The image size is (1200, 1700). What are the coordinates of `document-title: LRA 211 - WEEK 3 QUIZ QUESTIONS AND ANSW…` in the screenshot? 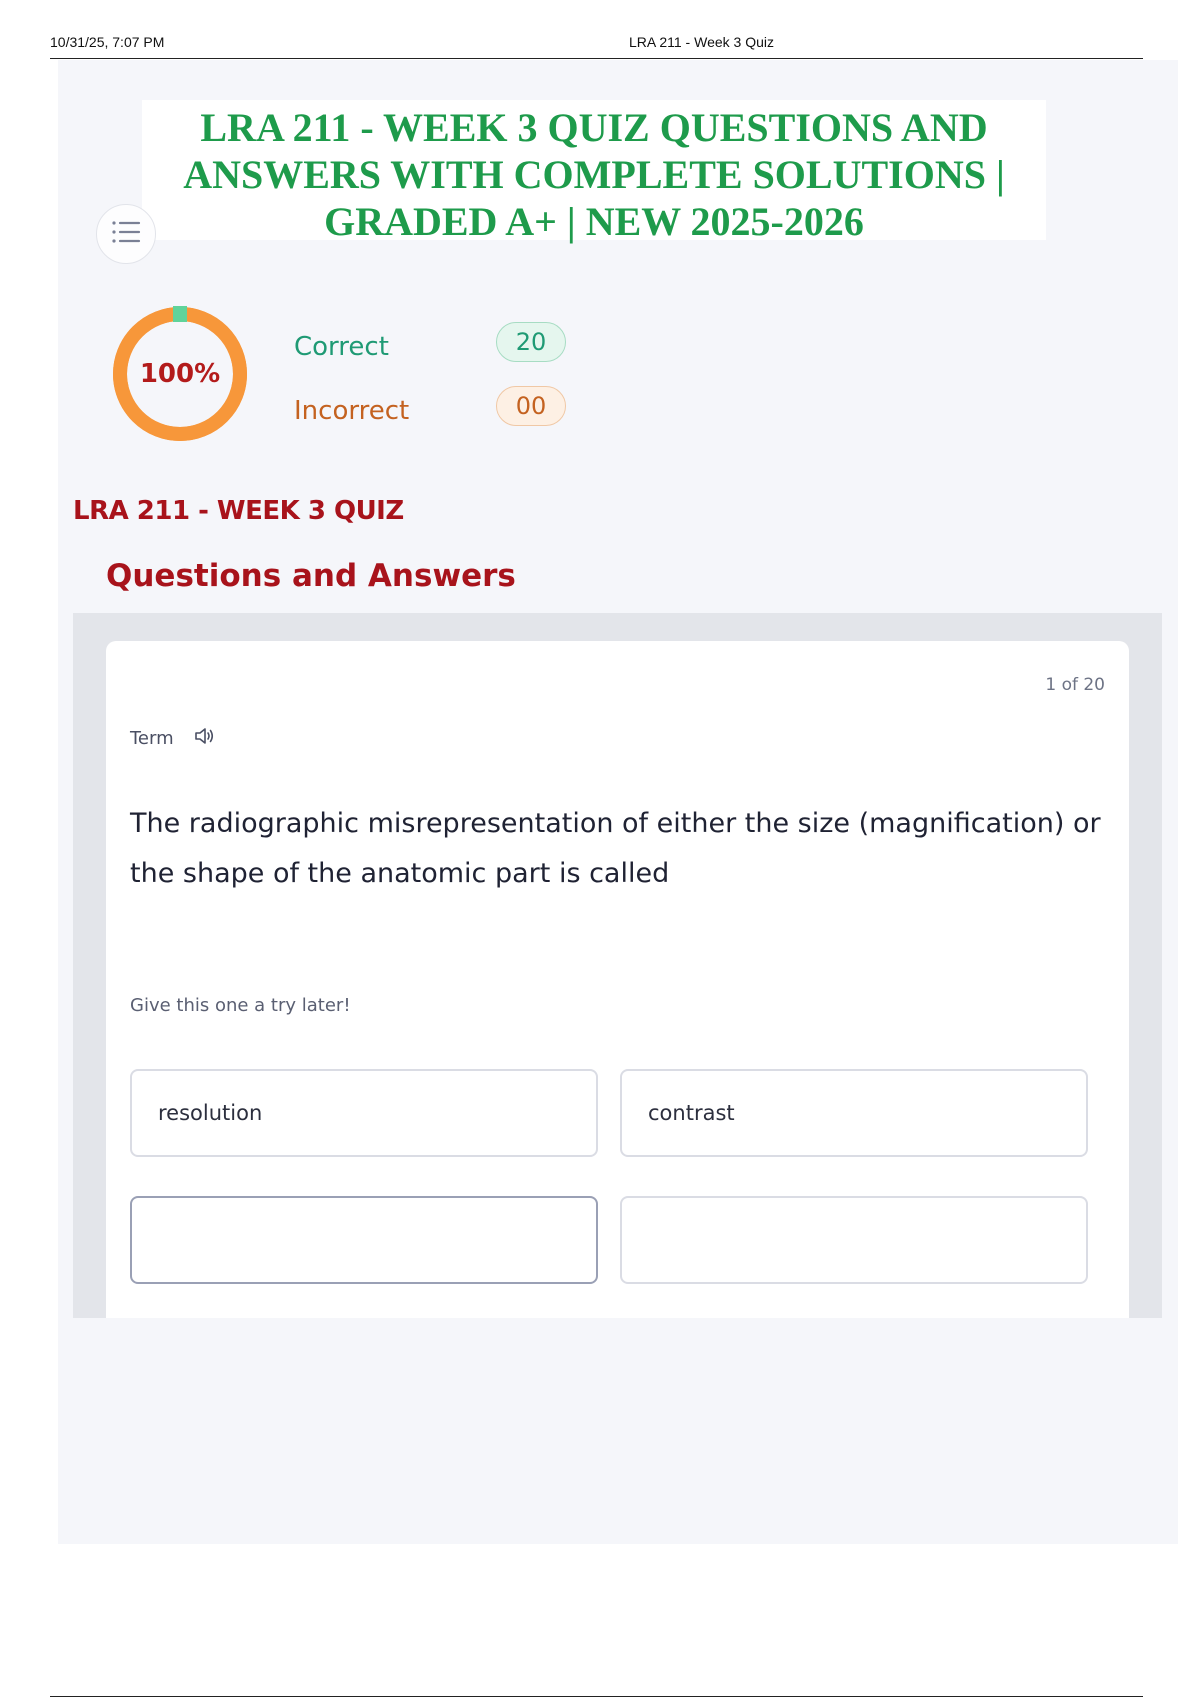 It's located at (594, 172).